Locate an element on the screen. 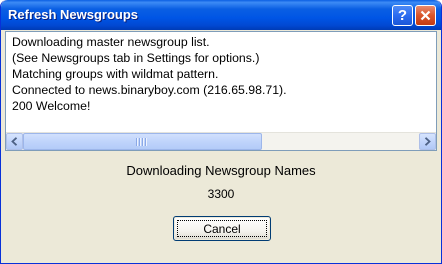  scroll-right-button is located at coordinates (427, 141).